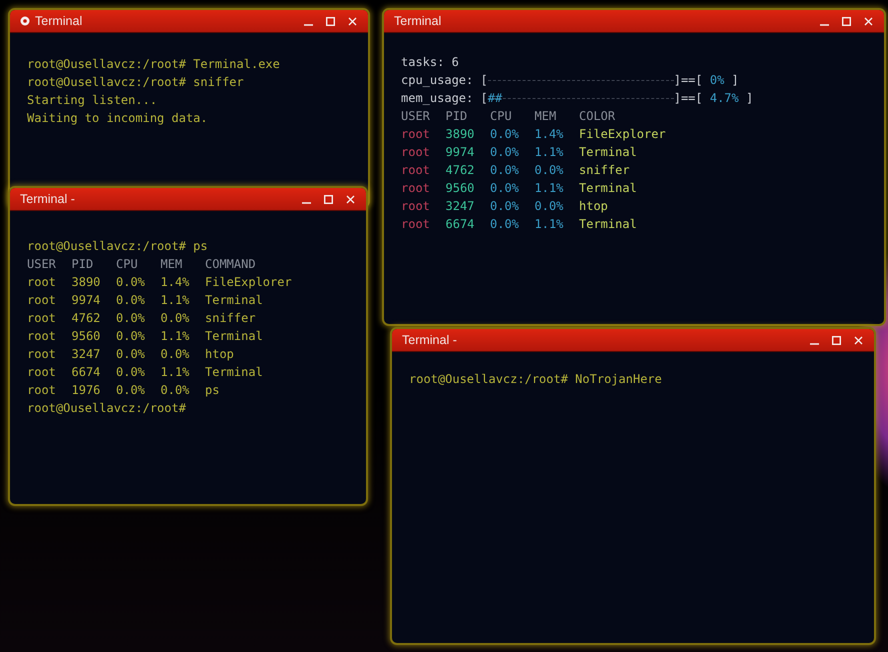  I want to click on meter-fill: ##, so click(495, 98).